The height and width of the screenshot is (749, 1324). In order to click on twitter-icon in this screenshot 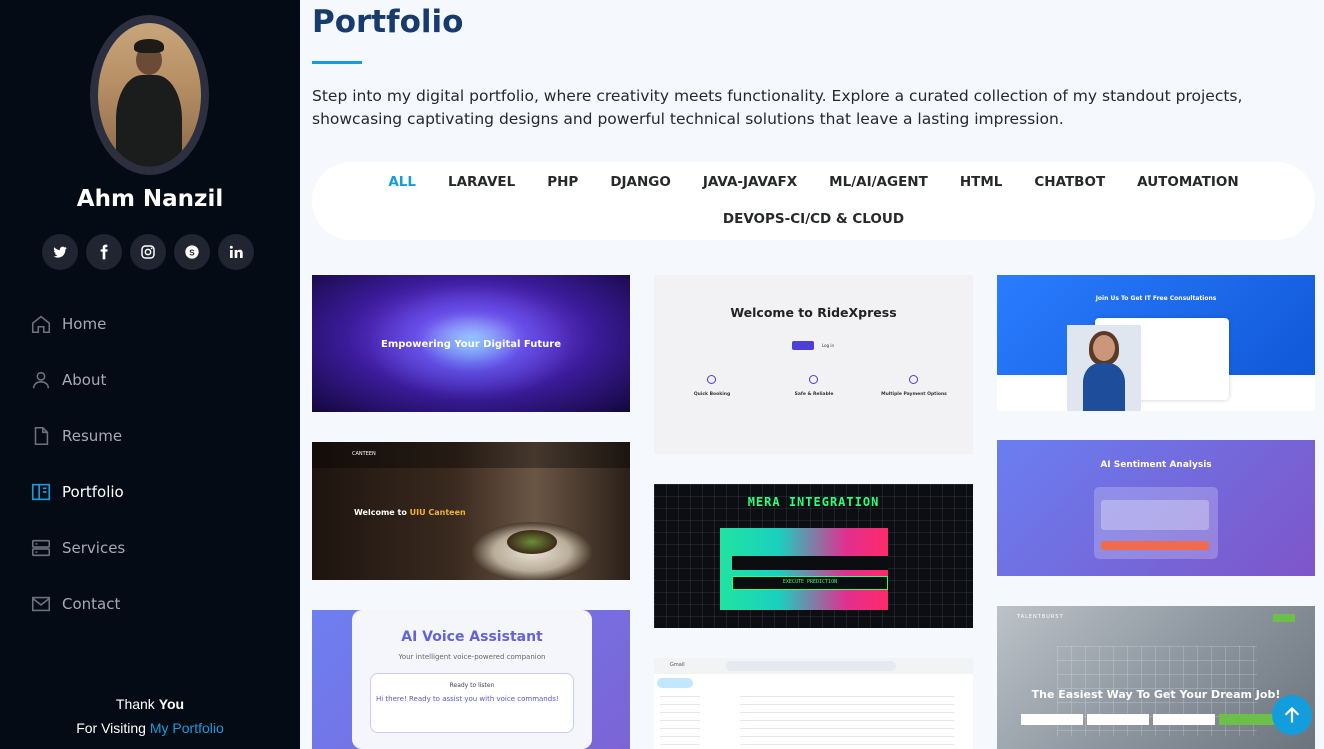, I will do `click(60, 252)`.